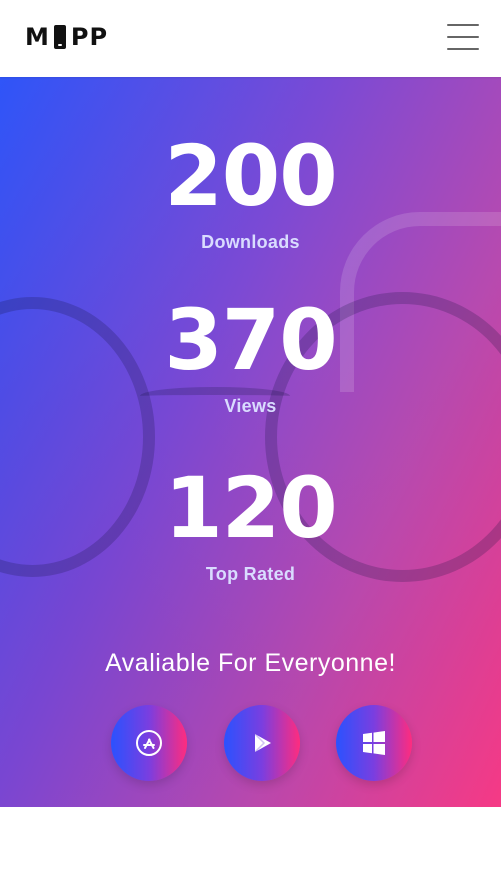  I want to click on stat-top-rated: 120 Top Rated, so click(250, 525).